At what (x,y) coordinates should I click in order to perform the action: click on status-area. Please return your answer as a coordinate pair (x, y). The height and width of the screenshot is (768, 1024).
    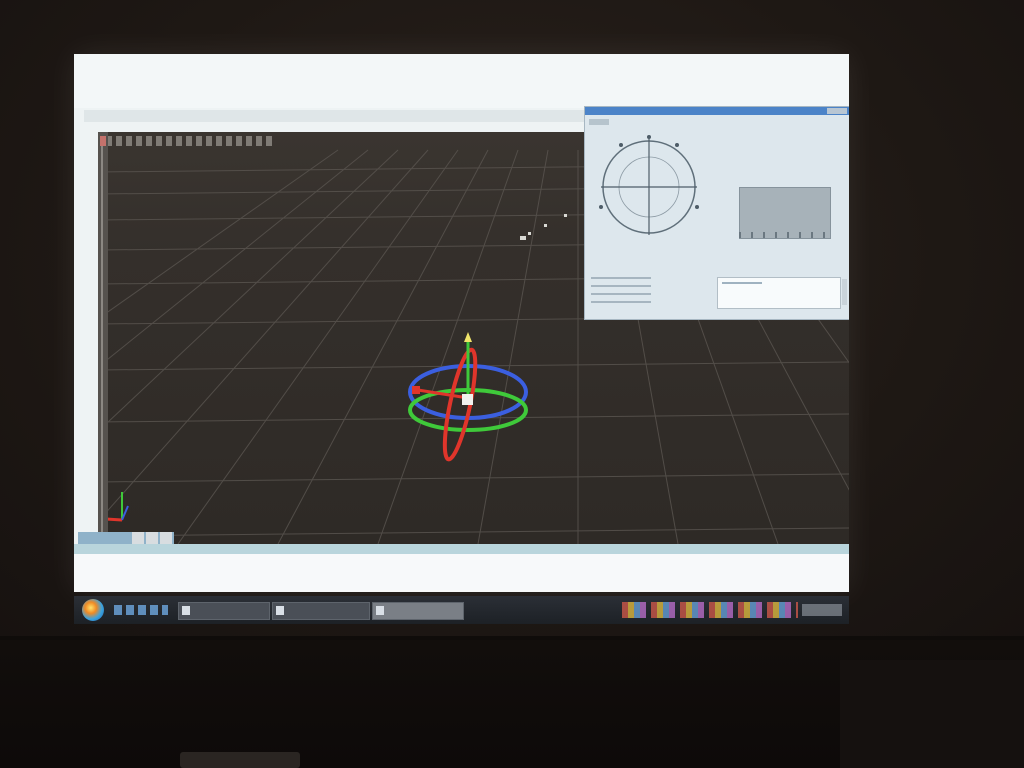
    Looking at the image, I should click on (461, 573).